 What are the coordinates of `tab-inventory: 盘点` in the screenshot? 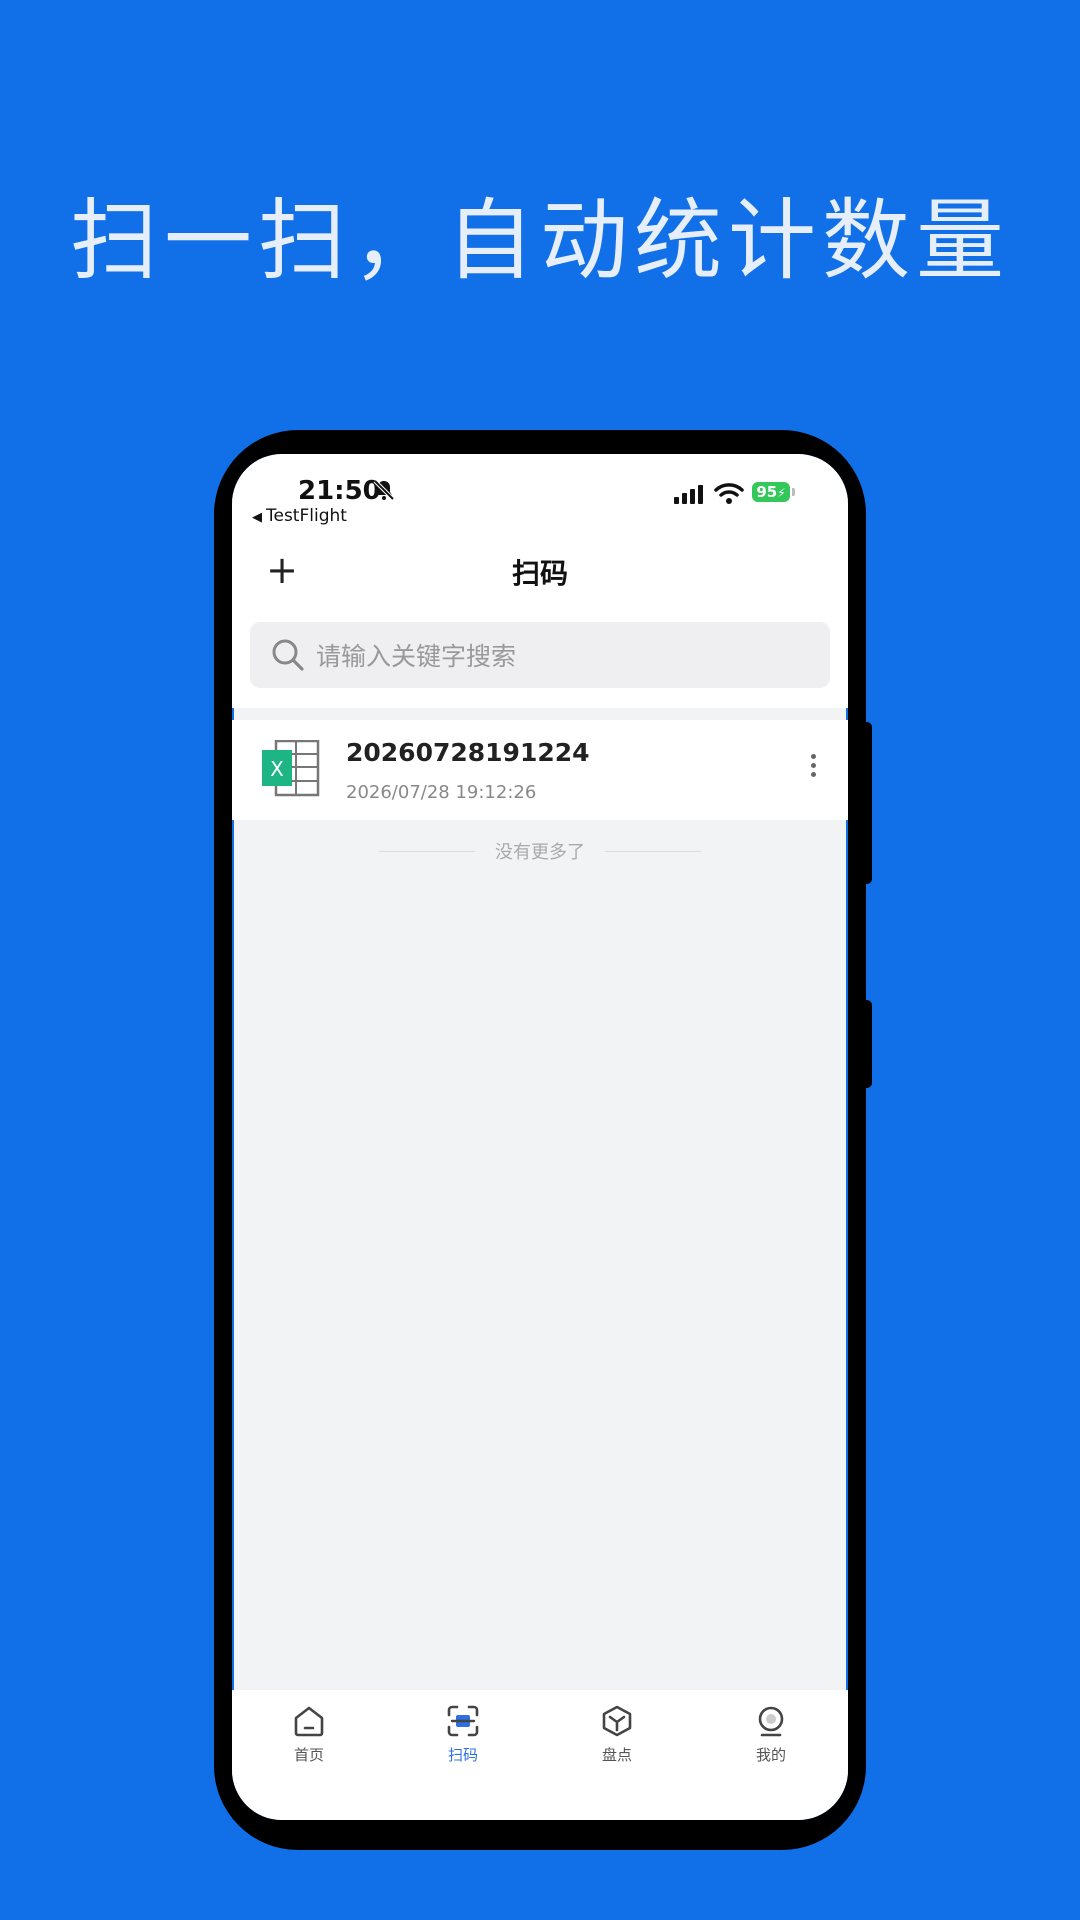 It's located at (617, 1755).